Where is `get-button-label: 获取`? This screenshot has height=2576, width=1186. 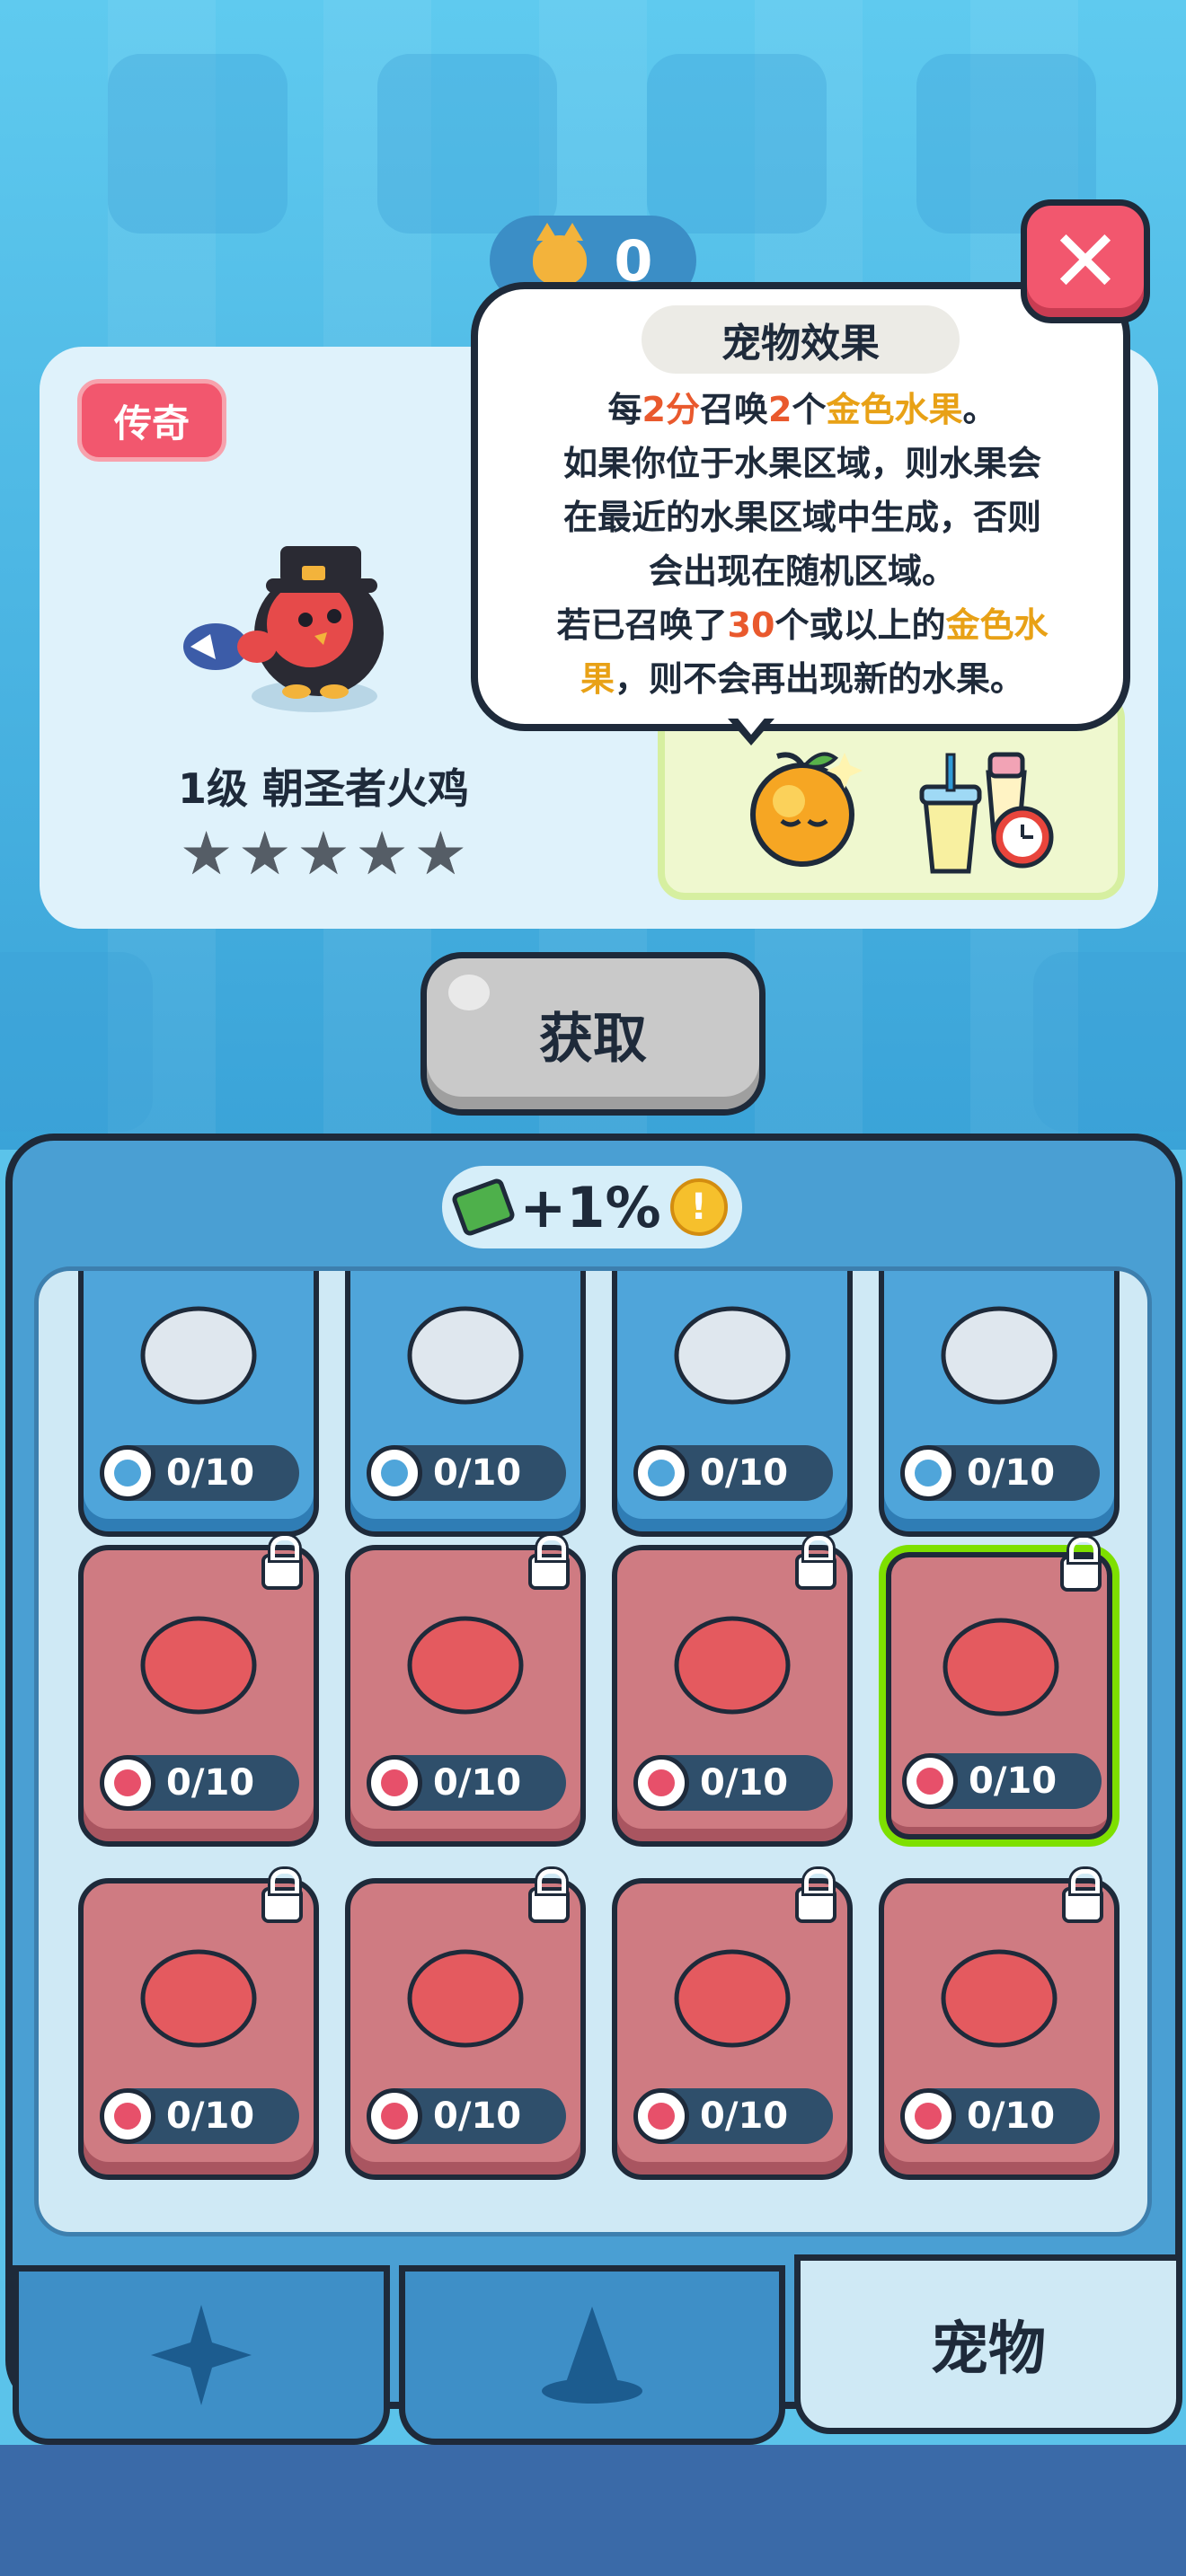 get-button-label: 获取 is located at coordinates (593, 1039).